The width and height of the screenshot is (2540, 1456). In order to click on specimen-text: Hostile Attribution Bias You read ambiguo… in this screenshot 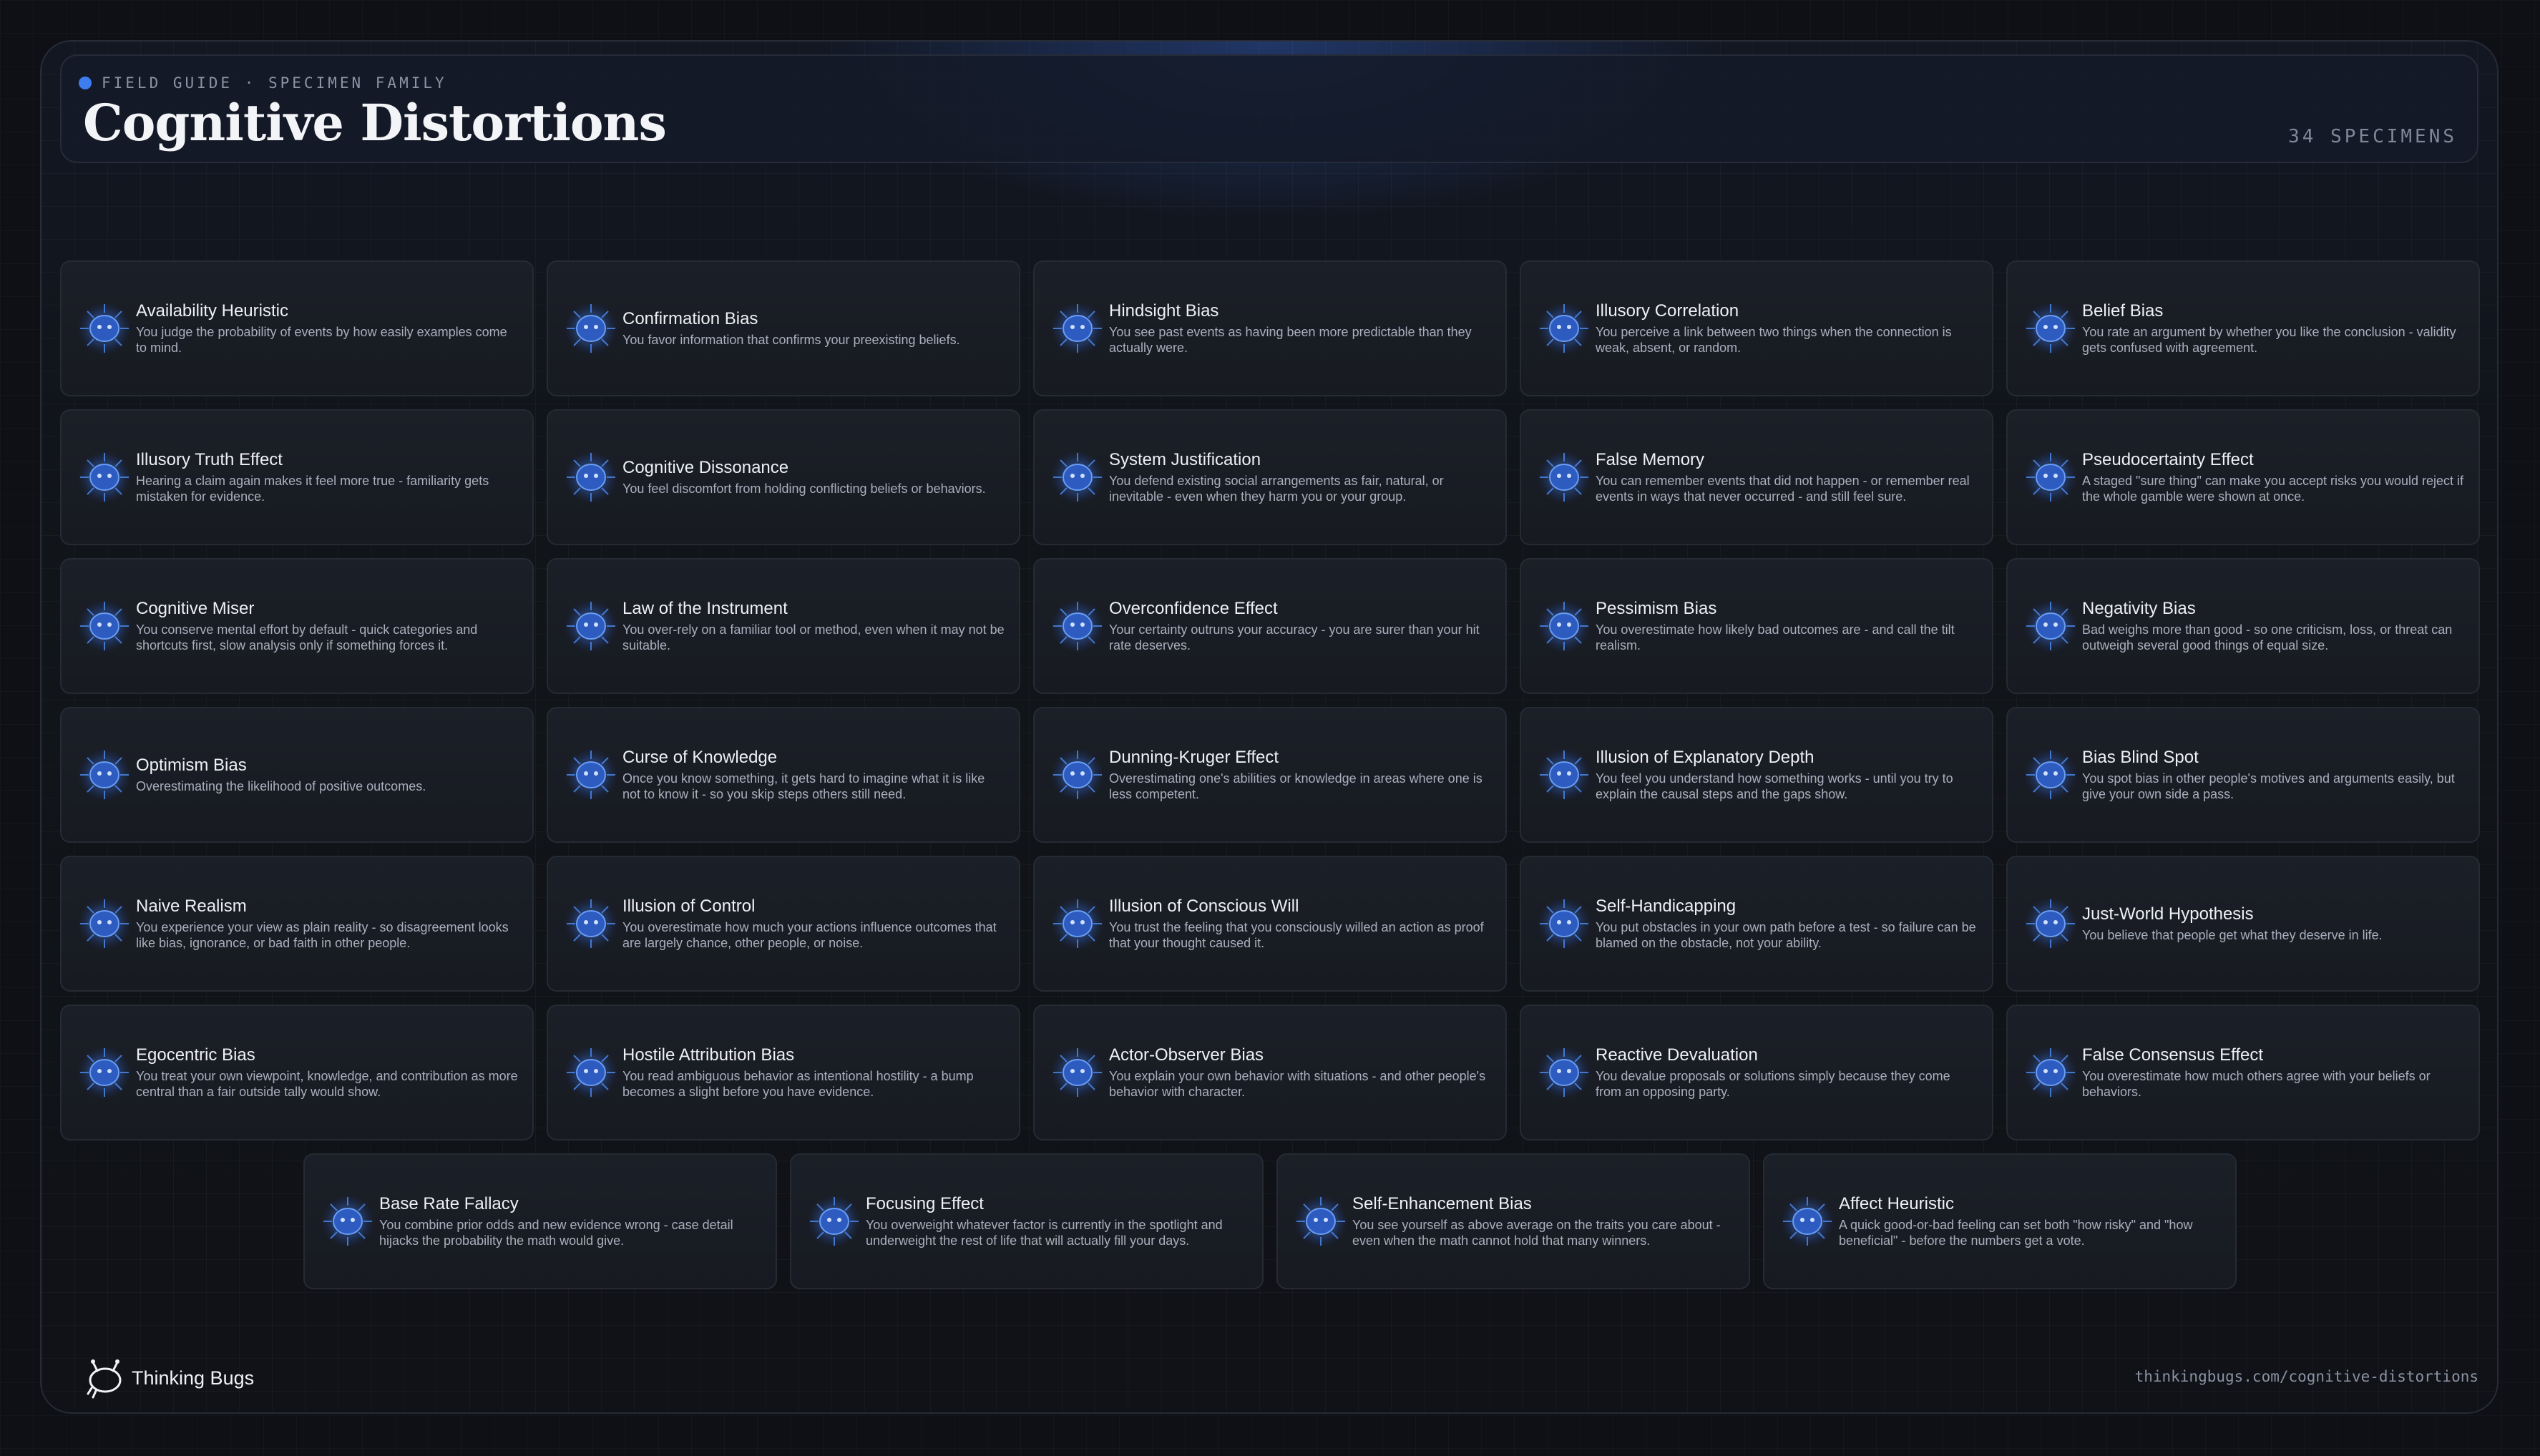, I will do `click(814, 1072)`.